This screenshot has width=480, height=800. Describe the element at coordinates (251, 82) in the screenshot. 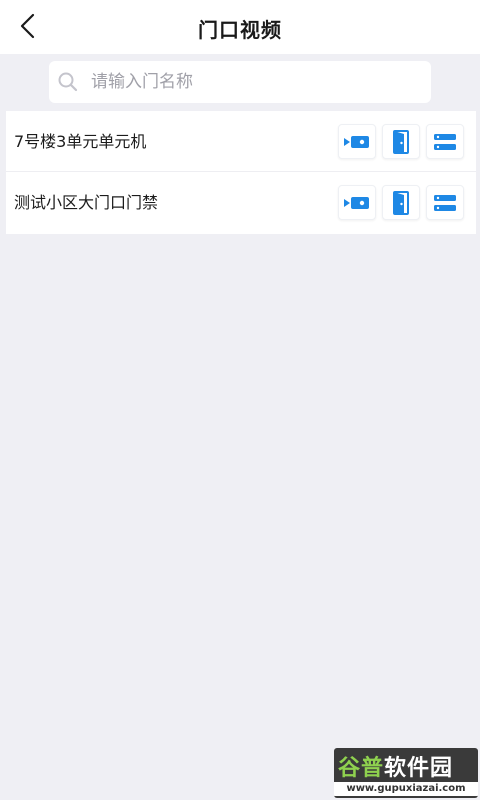

I see `search-input` at that location.